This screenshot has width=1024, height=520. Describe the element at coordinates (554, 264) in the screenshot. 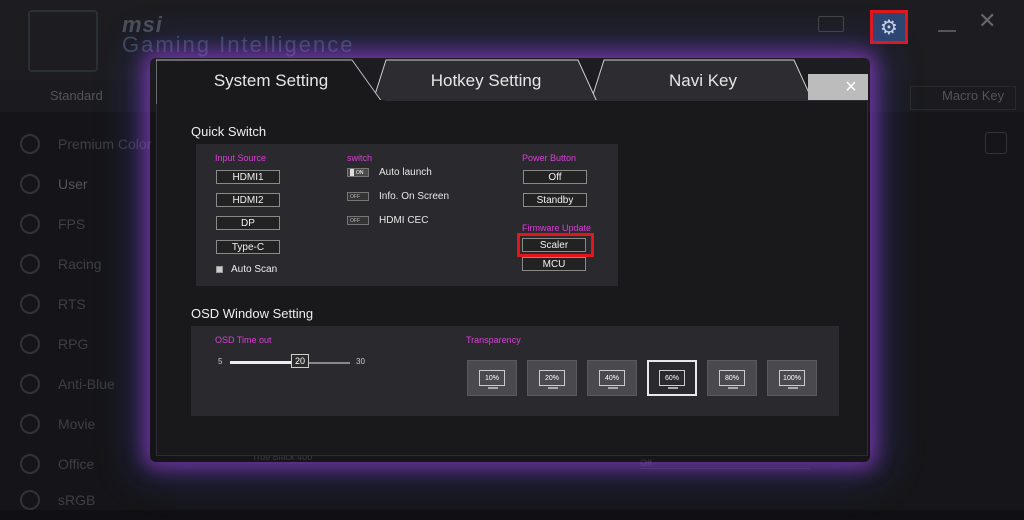

I see `firmware-mcu-button: MCU` at that location.